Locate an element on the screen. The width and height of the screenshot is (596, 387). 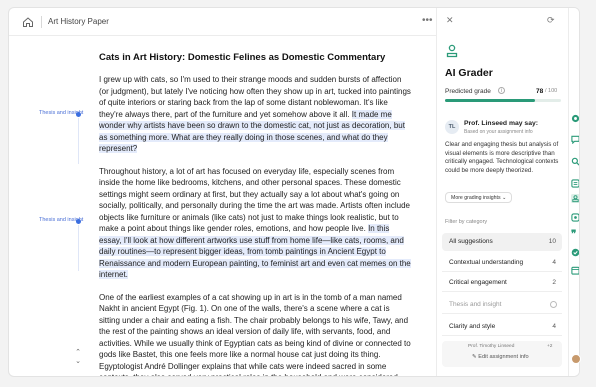
filter-label: Filter by category is located at coordinates (466, 222).